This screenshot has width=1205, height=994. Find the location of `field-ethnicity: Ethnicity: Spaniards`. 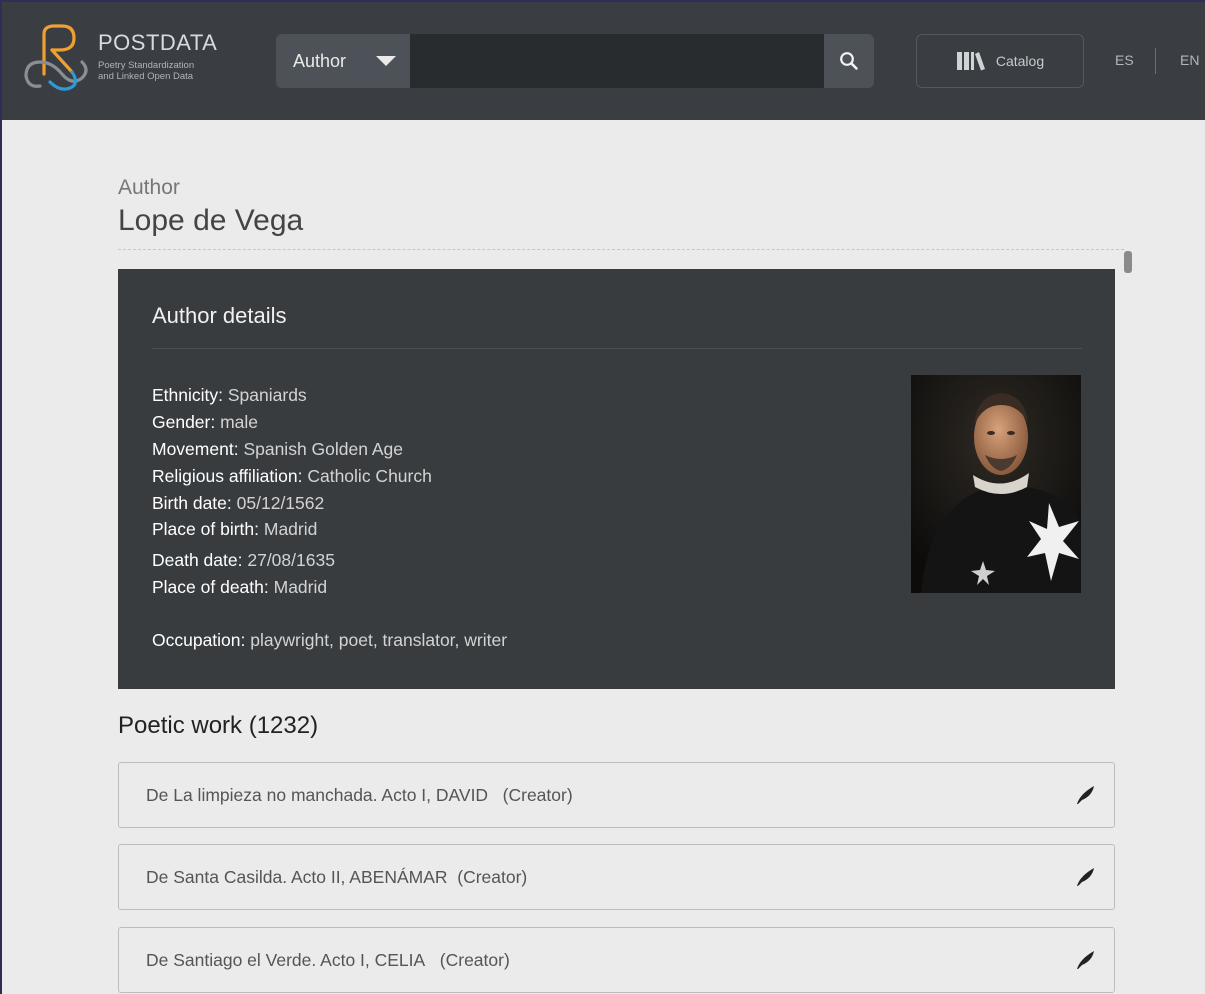

field-ethnicity: Ethnicity: Spaniards is located at coordinates (229, 395).